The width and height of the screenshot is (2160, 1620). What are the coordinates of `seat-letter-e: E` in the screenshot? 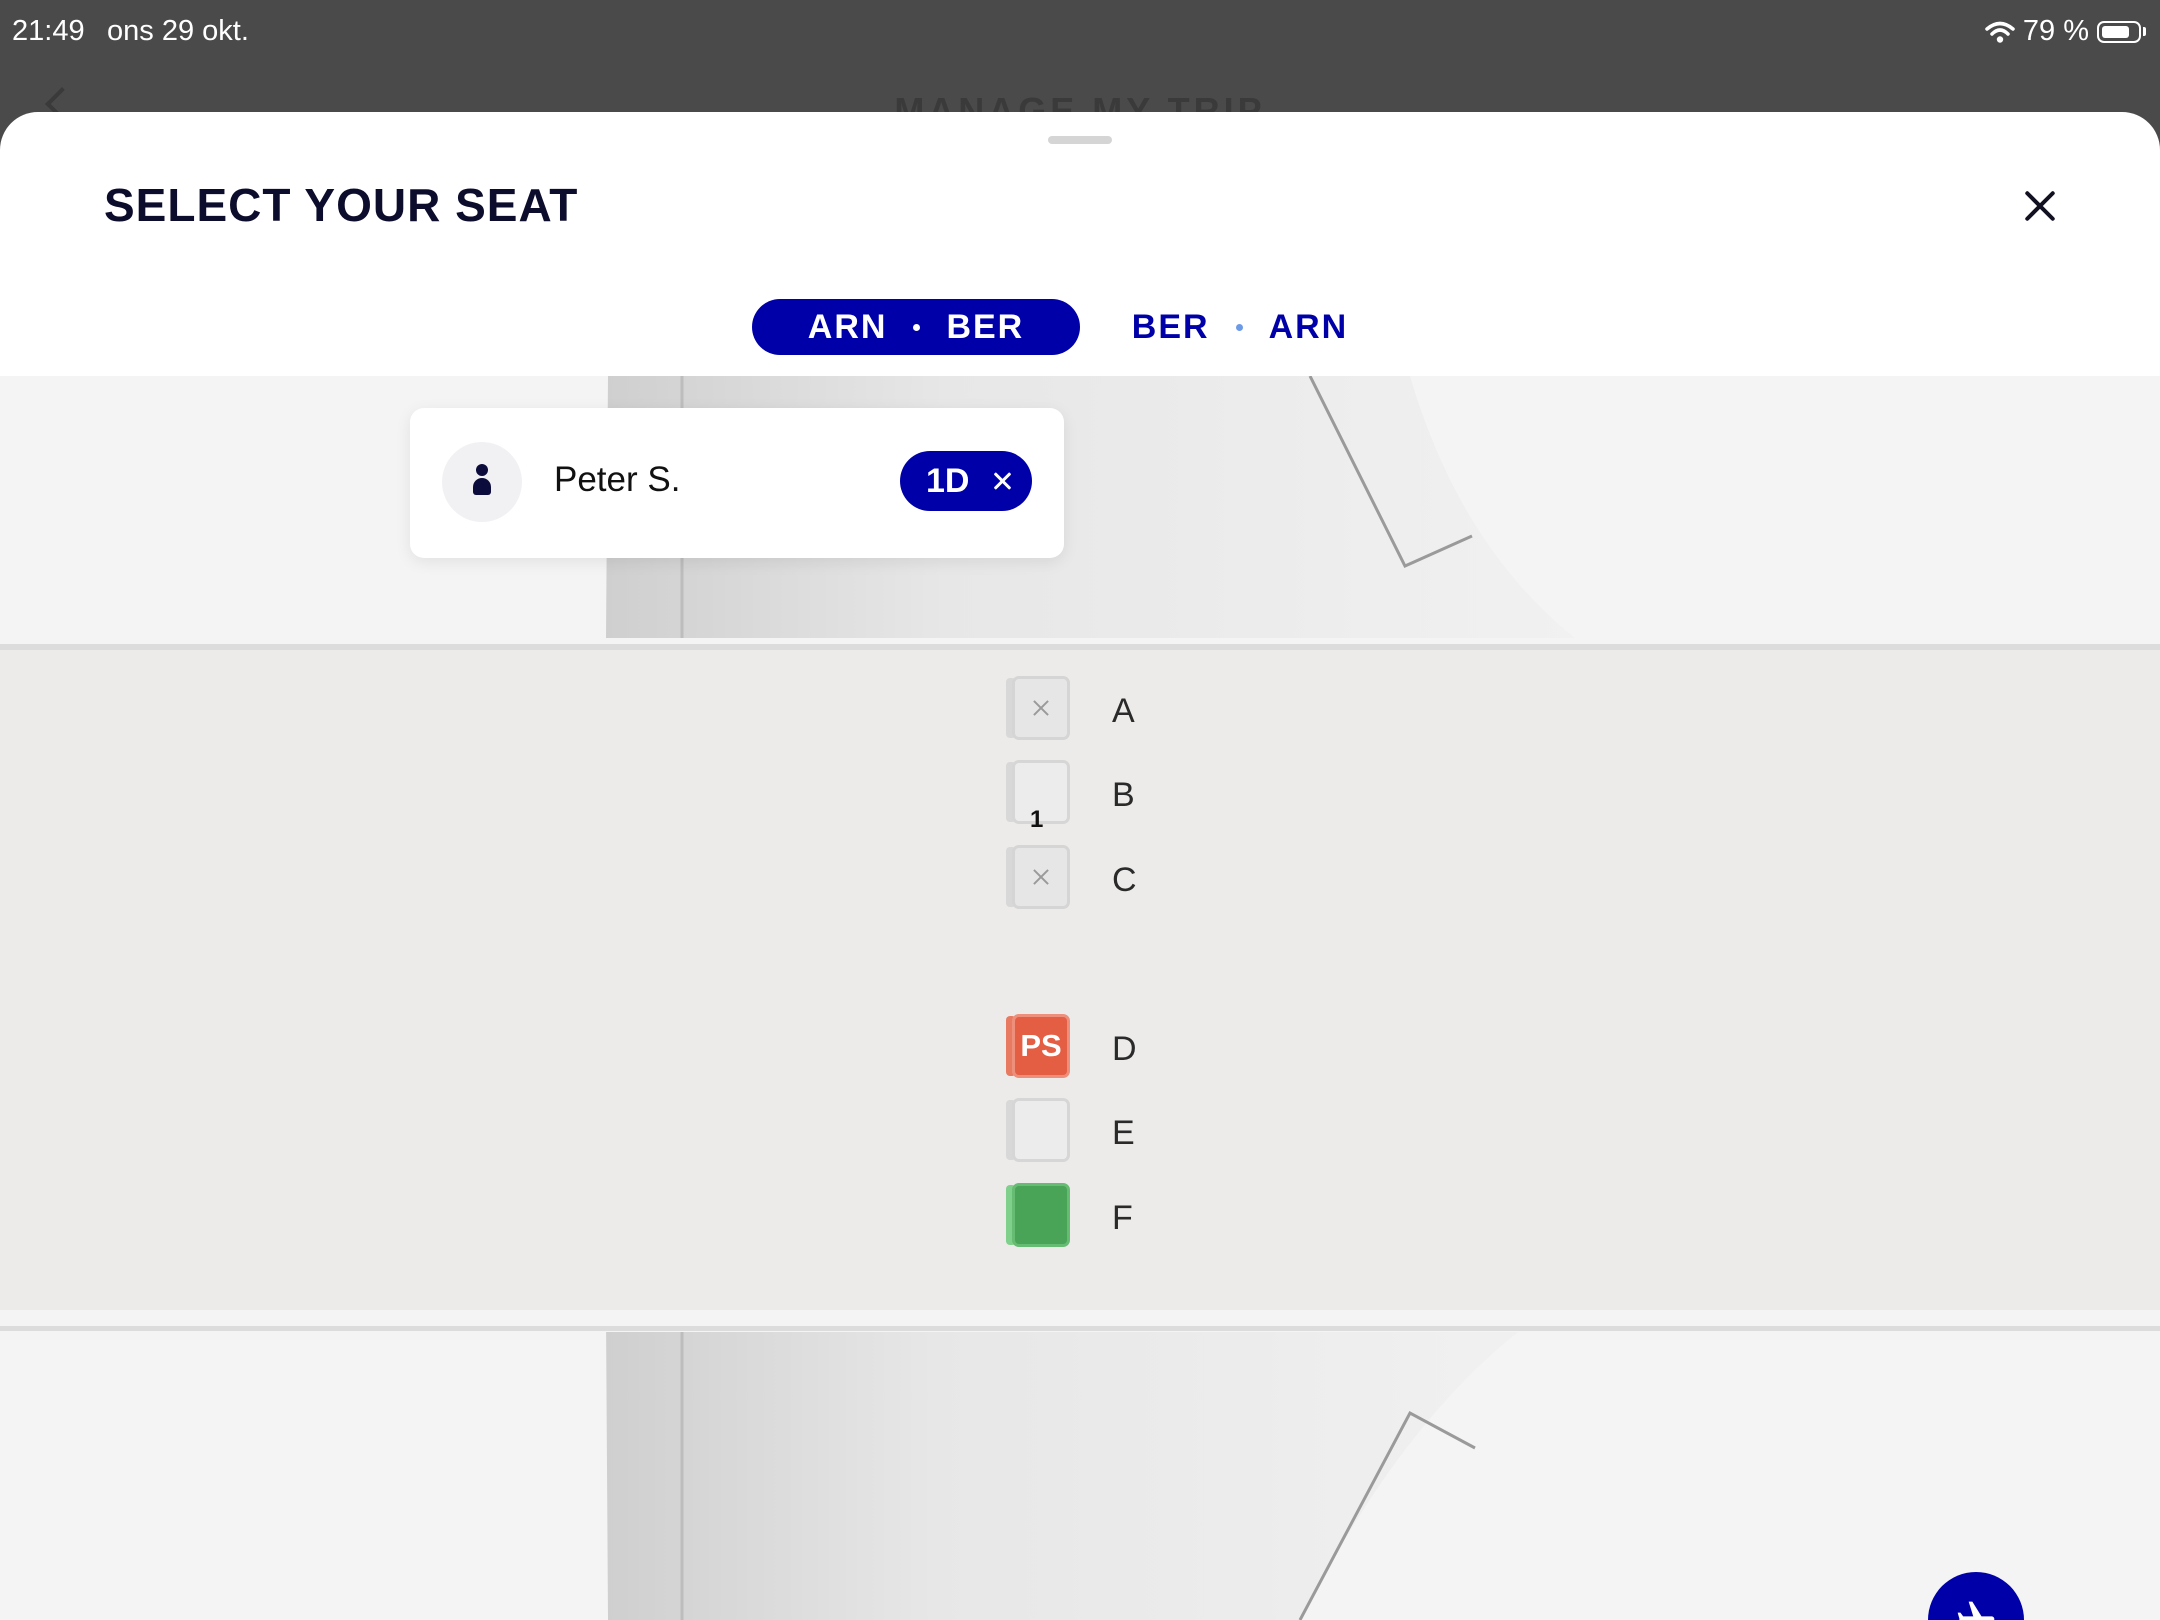 It's located at (1123, 1133).